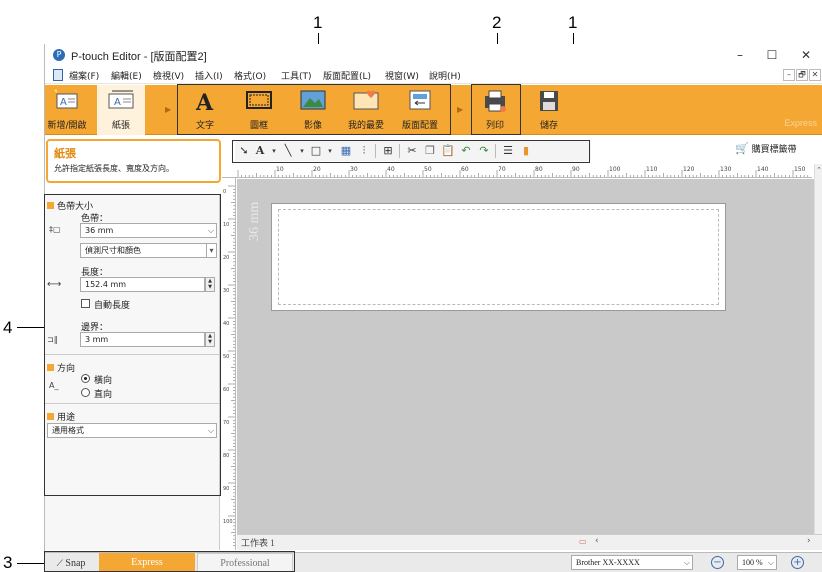 This screenshot has height=572, width=822. What do you see at coordinates (224, 192) in the screenshot?
I see `ruler-label: 0` at bounding box center [224, 192].